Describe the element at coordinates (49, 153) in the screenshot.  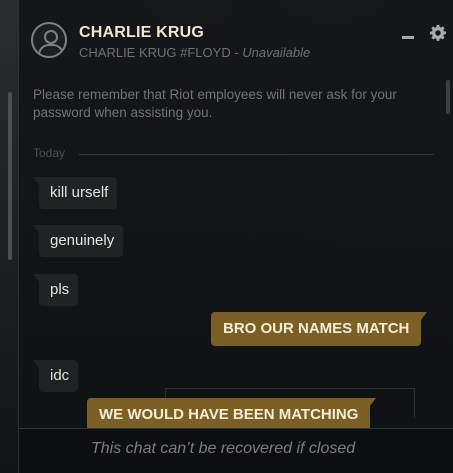
I see `date-divider-label: Today` at that location.